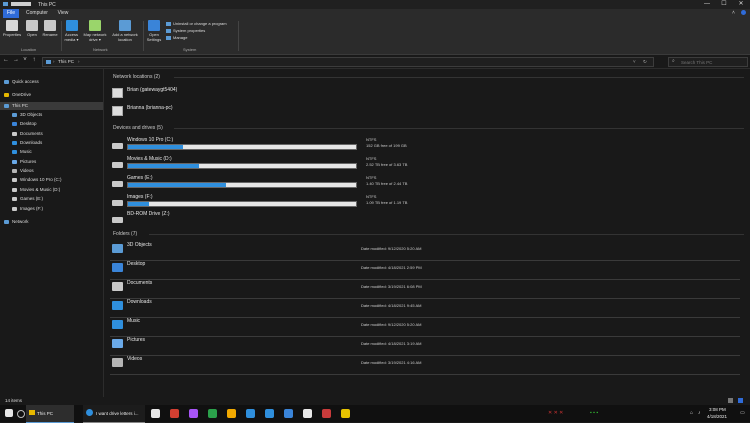  I want to click on quick-access-toolbar, so click(21, 4).